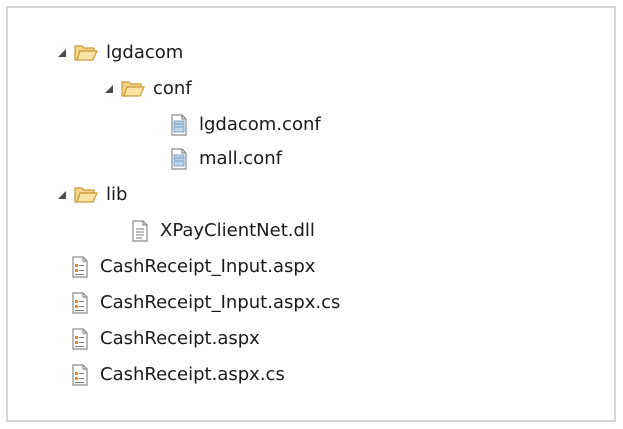 The height and width of the screenshot is (429, 623). Describe the element at coordinates (140, 231) in the screenshot. I see `dll-file-icon` at that location.